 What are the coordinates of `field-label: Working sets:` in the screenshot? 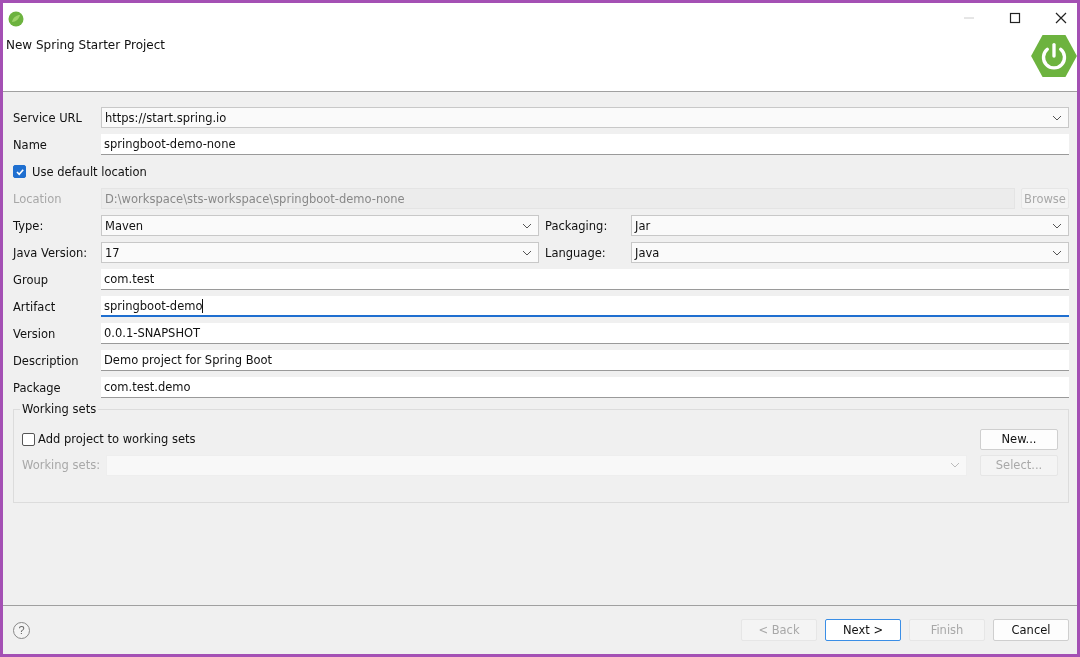 It's located at (61, 465).